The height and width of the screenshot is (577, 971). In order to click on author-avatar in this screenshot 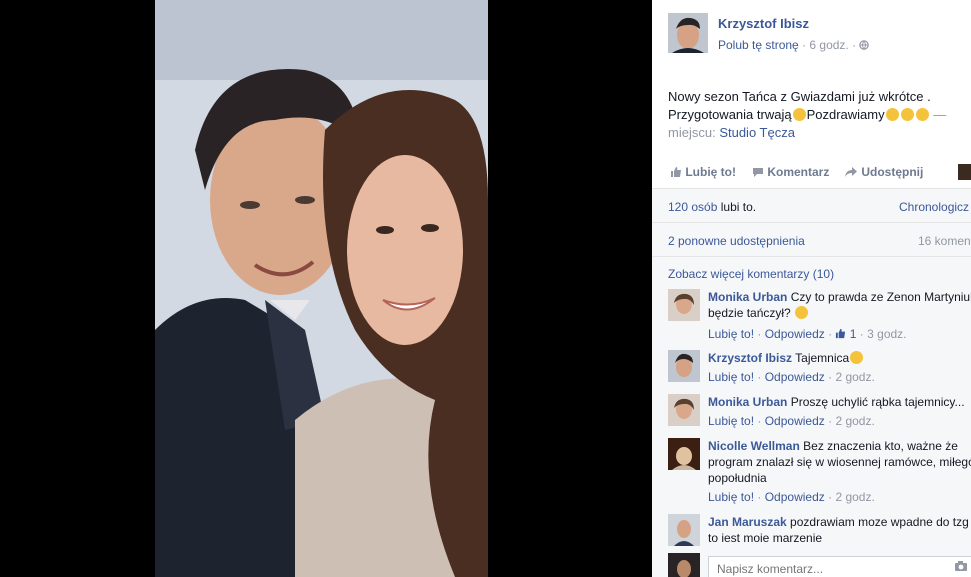, I will do `click(688, 33)`.